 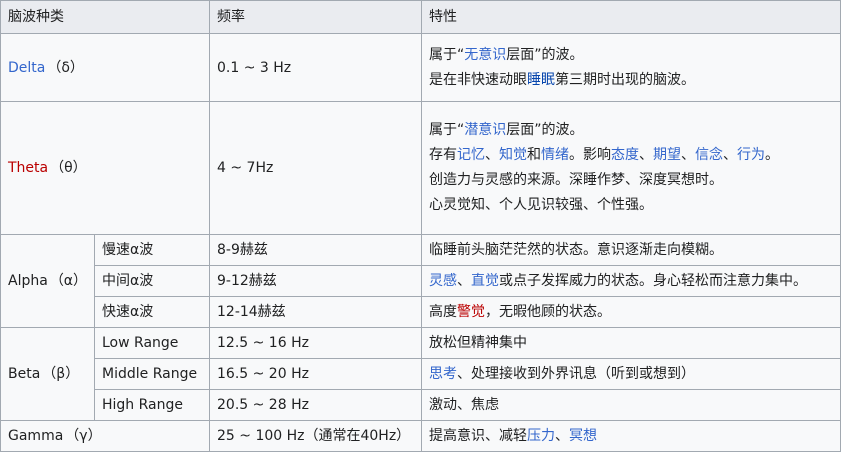 I want to click on row-beta-high: High Range 20.5 ~ 28 Hz 激动、焦虑, so click(x=421, y=405).